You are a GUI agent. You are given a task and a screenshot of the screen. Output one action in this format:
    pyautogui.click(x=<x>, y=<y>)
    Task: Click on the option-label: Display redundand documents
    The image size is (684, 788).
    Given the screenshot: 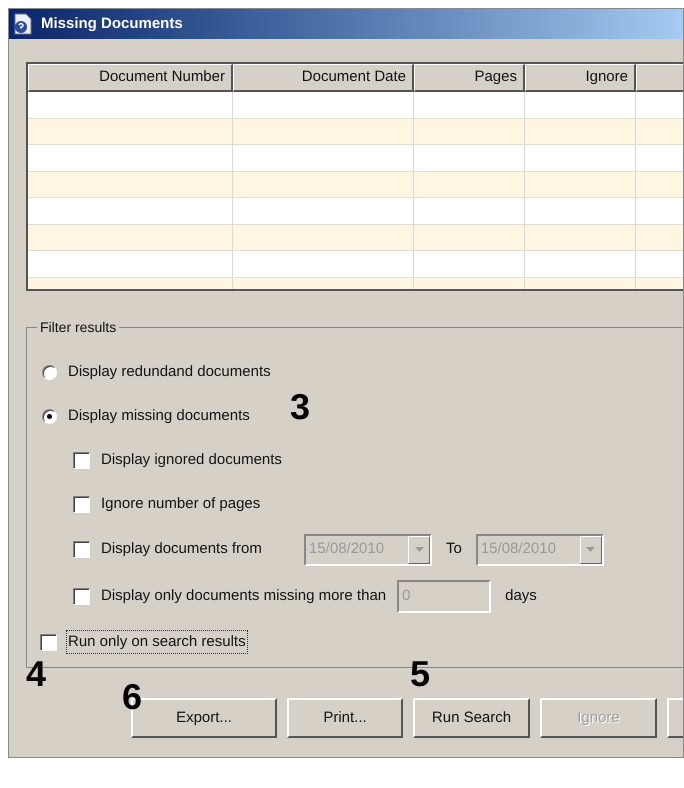 What is the action you would take?
    pyautogui.click(x=169, y=372)
    